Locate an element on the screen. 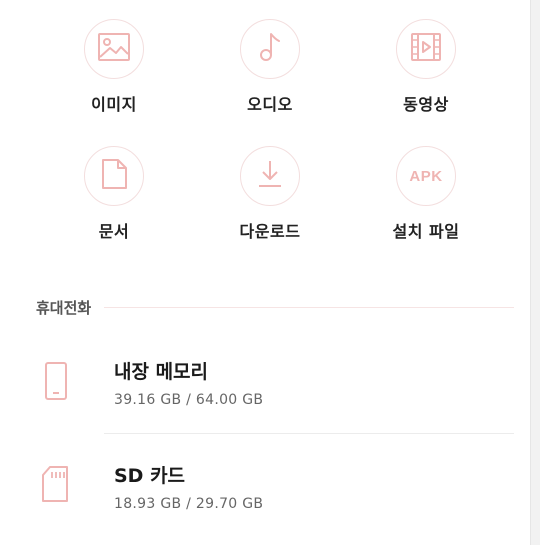  storage-size: 18.93 GB / 29.70 GB is located at coordinates (189, 504).